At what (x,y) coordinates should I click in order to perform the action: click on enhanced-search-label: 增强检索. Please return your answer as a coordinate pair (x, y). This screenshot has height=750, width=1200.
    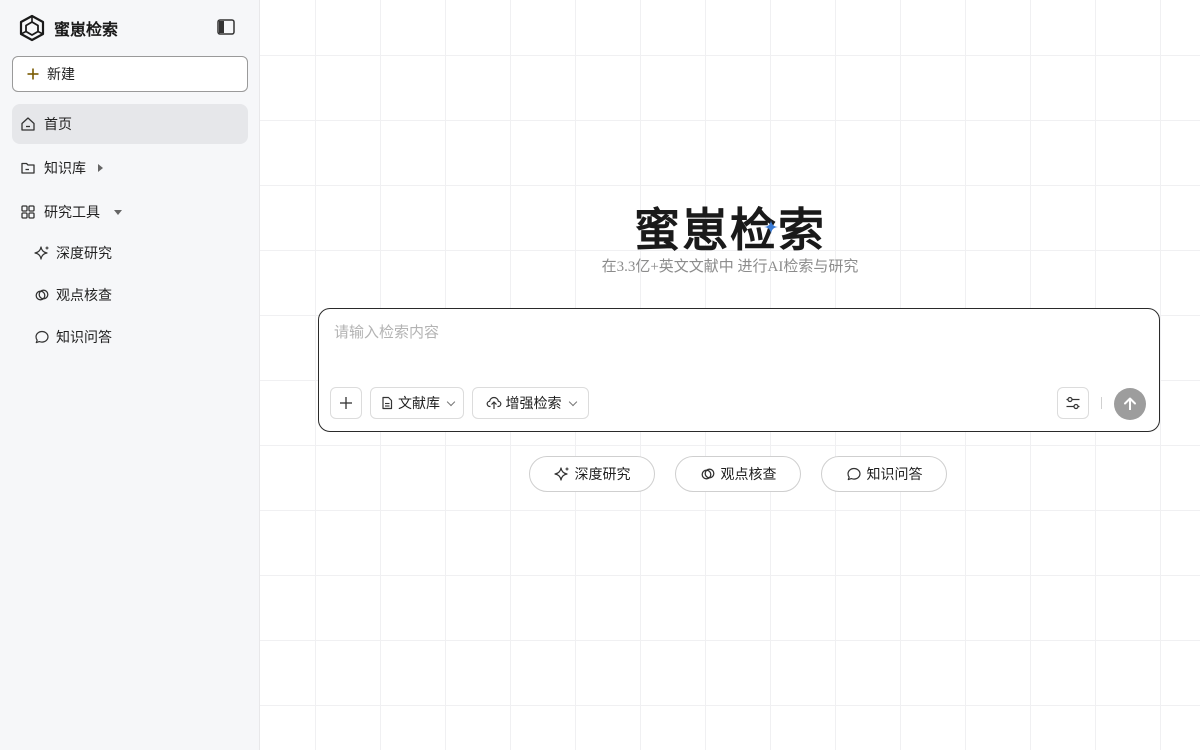
    Looking at the image, I should click on (533, 404).